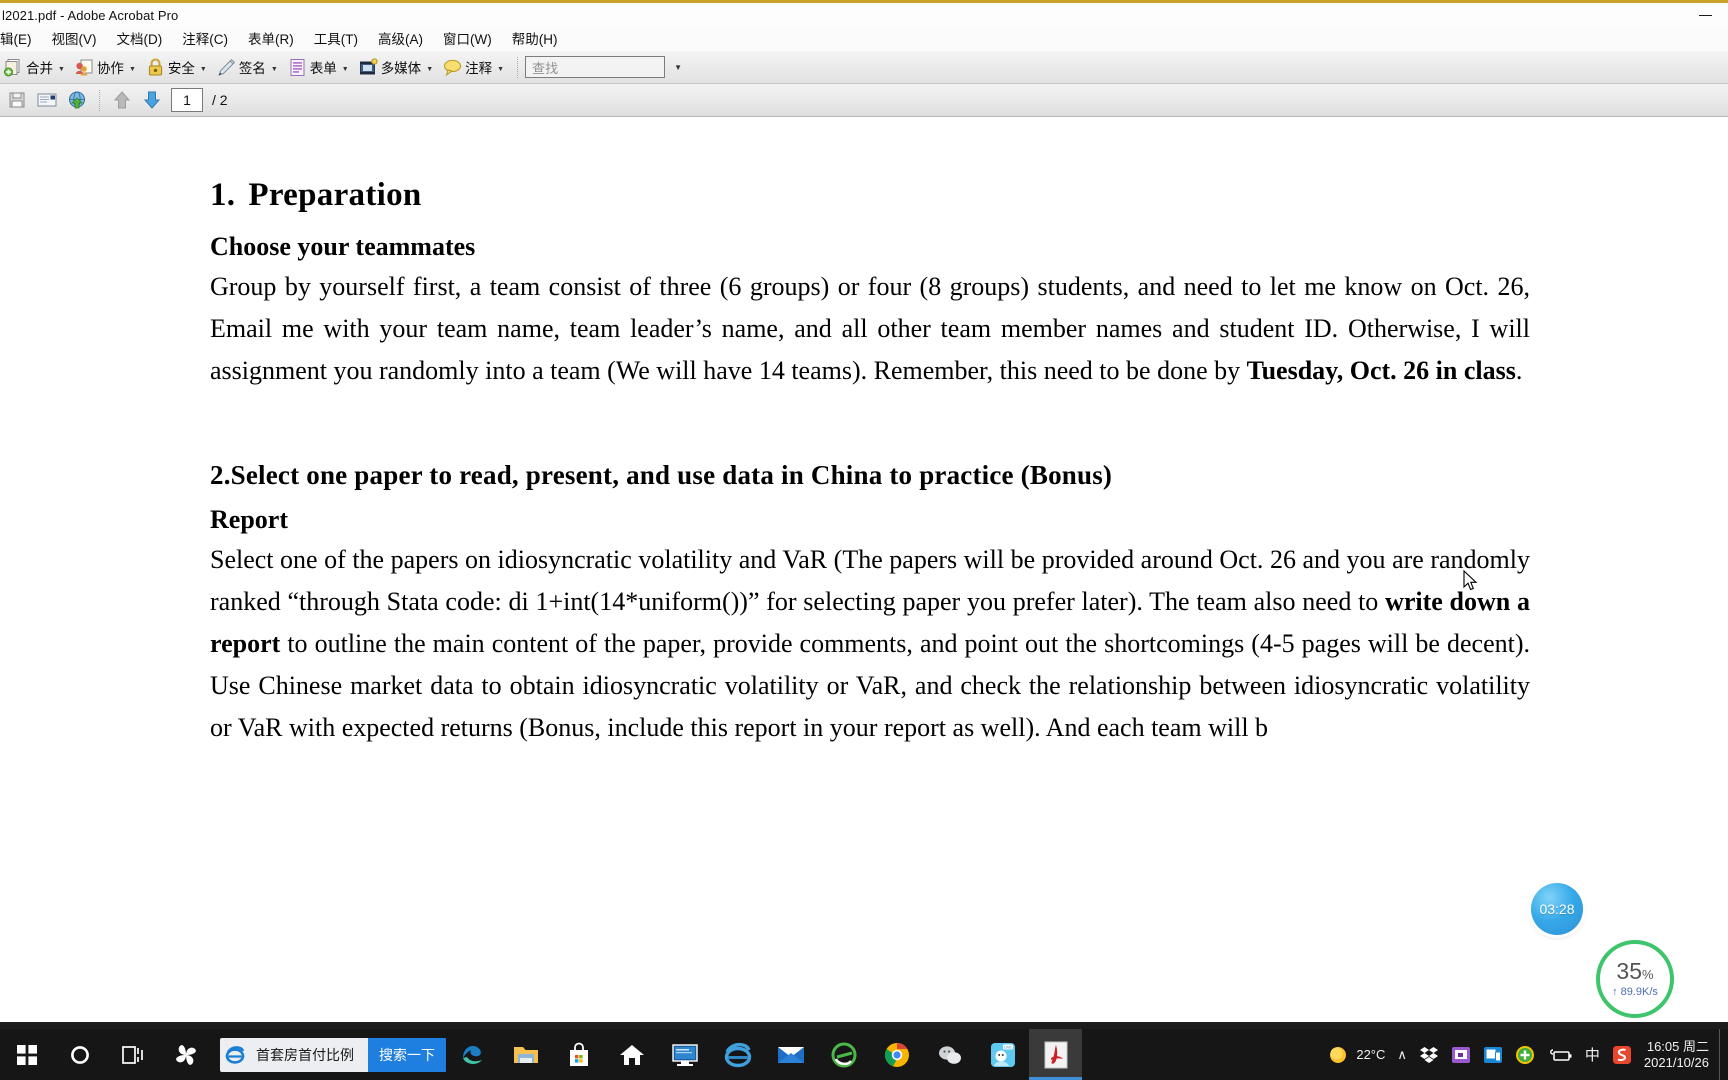 This screenshot has width=1728, height=1080. What do you see at coordinates (205, 39) in the screenshot?
I see `menu-comments: 注释(C)` at bounding box center [205, 39].